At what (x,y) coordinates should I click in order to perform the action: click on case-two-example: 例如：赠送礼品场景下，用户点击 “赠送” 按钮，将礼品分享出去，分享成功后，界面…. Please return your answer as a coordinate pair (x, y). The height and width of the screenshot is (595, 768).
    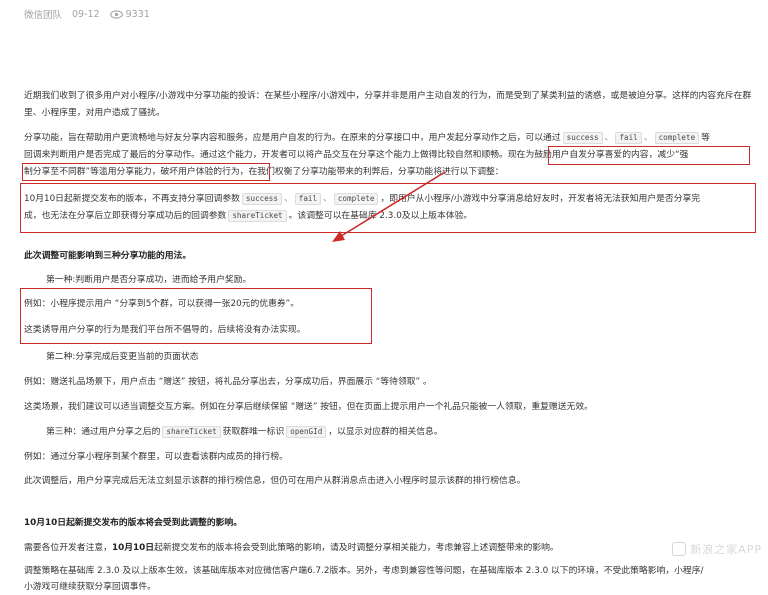
    Looking at the image, I should click on (228, 382).